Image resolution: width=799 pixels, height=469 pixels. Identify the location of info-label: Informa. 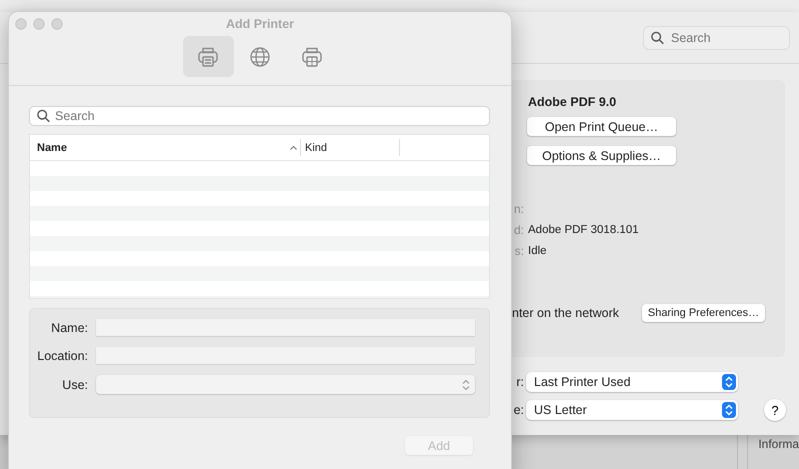
(778, 444).